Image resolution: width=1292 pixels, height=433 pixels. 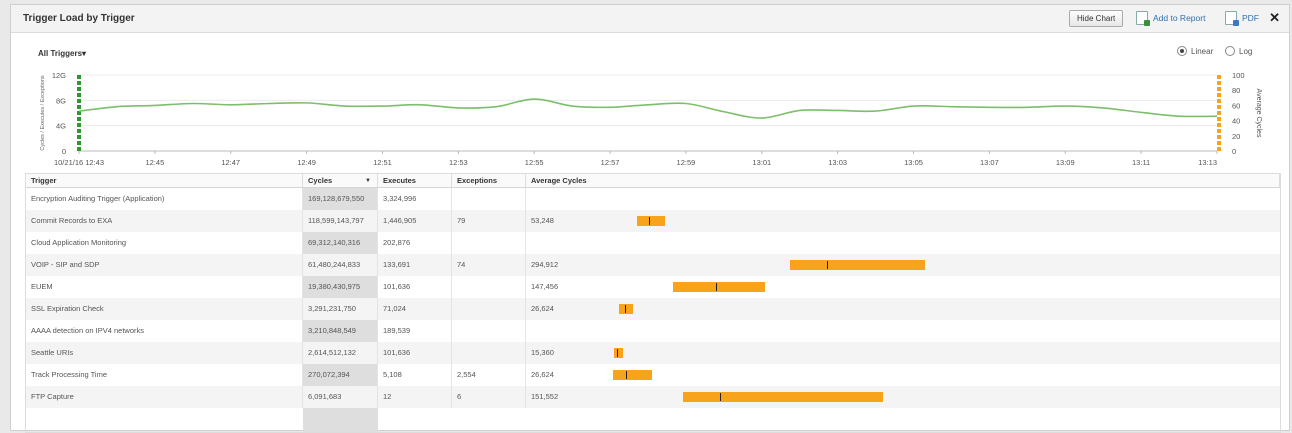 What do you see at coordinates (1232, 18) in the screenshot?
I see `pdf-icon` at bounding box center [1232, 18].